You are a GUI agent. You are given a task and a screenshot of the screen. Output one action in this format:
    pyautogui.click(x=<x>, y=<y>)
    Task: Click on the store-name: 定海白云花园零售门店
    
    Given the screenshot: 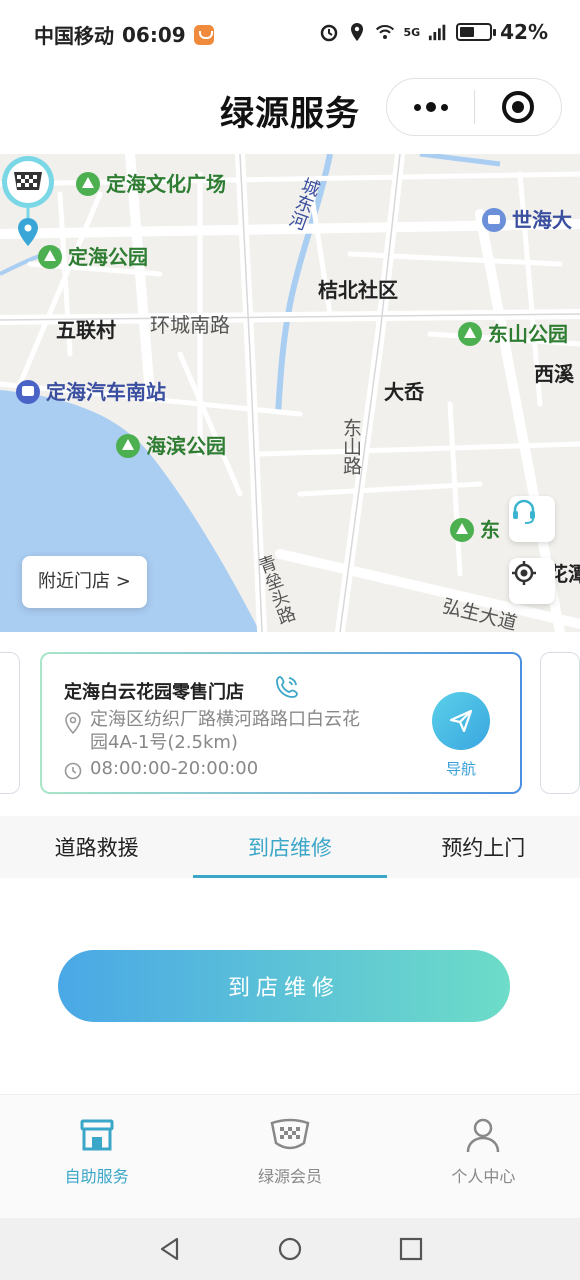 What is the action you would take?
    pyautogui.click(x=154, y=692)
    